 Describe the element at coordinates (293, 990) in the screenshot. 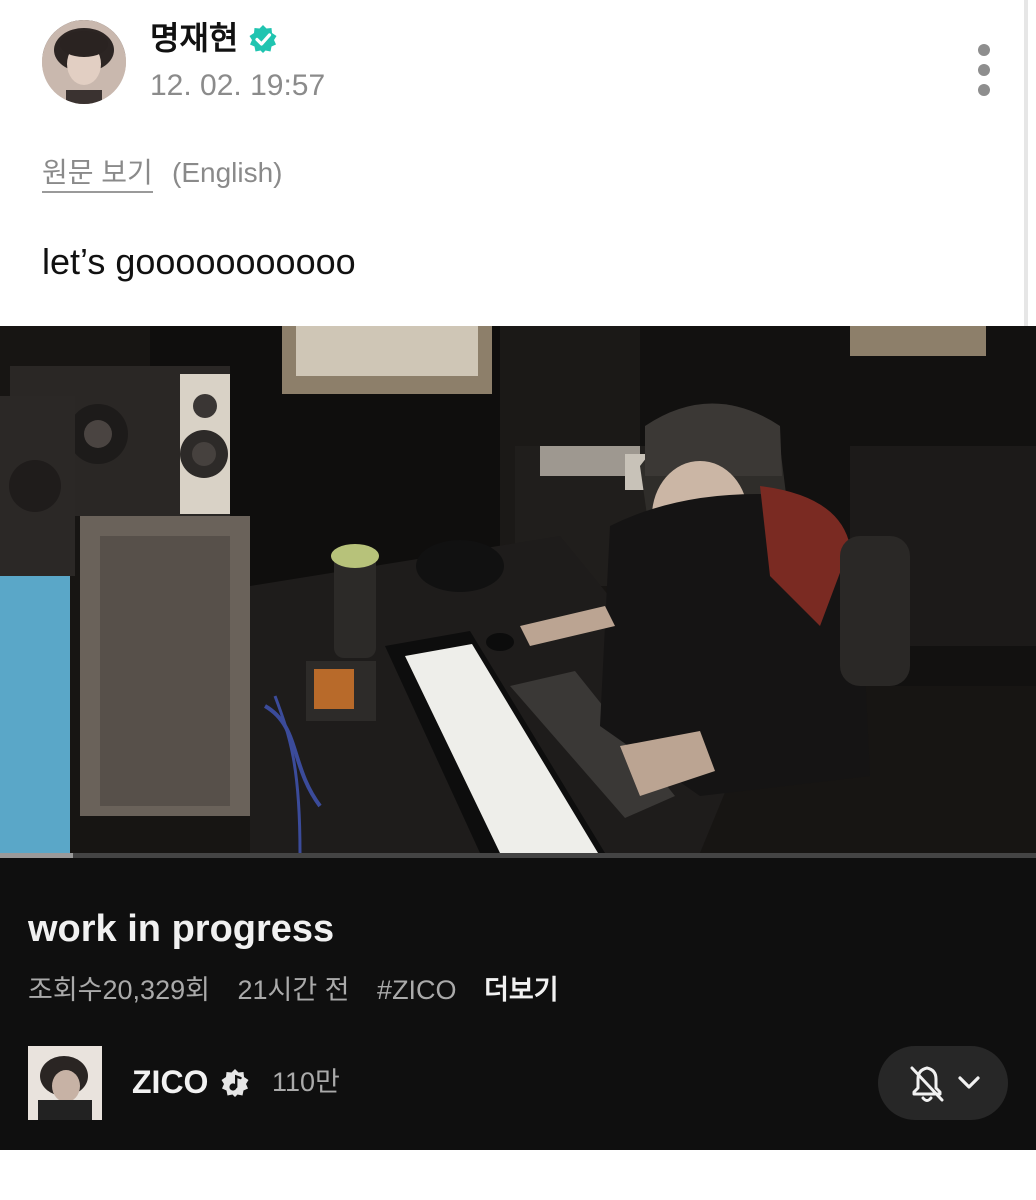

I see `upload-age: 21시간 전` at that location.